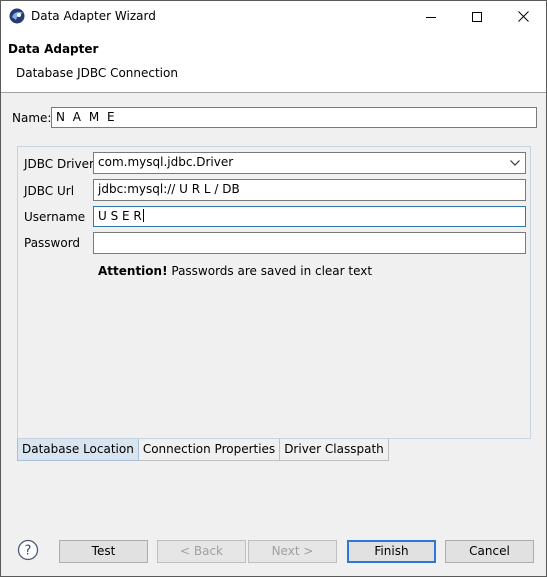 The image size is (547, 577). What do you see at coordinates (97, 73) in the screenshot?
I see `page-subtitle: Database JDBC Connection` at bounding box center [97, 73].